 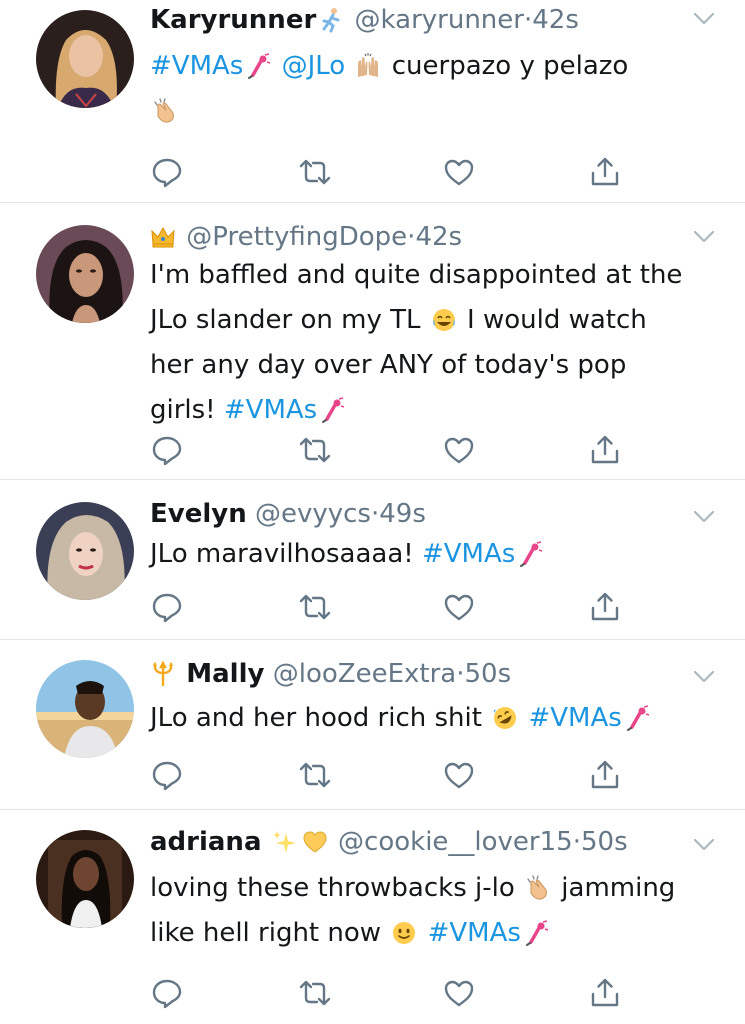 I want to click on tweet-text: #VMAs @JLo cuerpazo y pelazo, so click(x=432, y=89).